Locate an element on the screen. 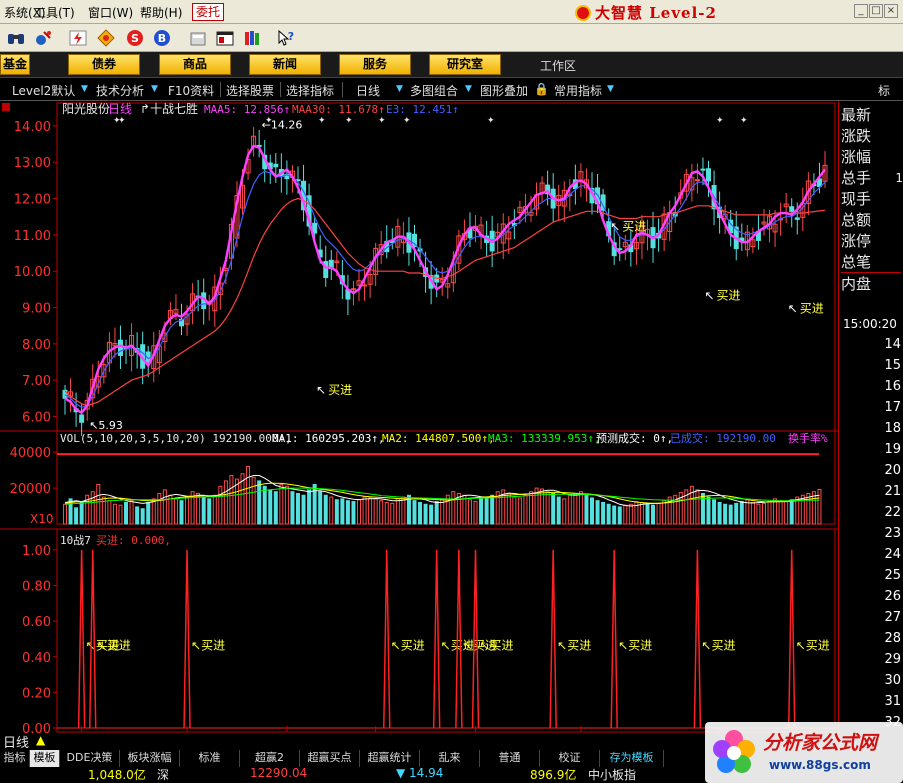 The width and height of the screenshot is (903, 783). sz-index: 12290.04 is located at coordinates (279, 773).